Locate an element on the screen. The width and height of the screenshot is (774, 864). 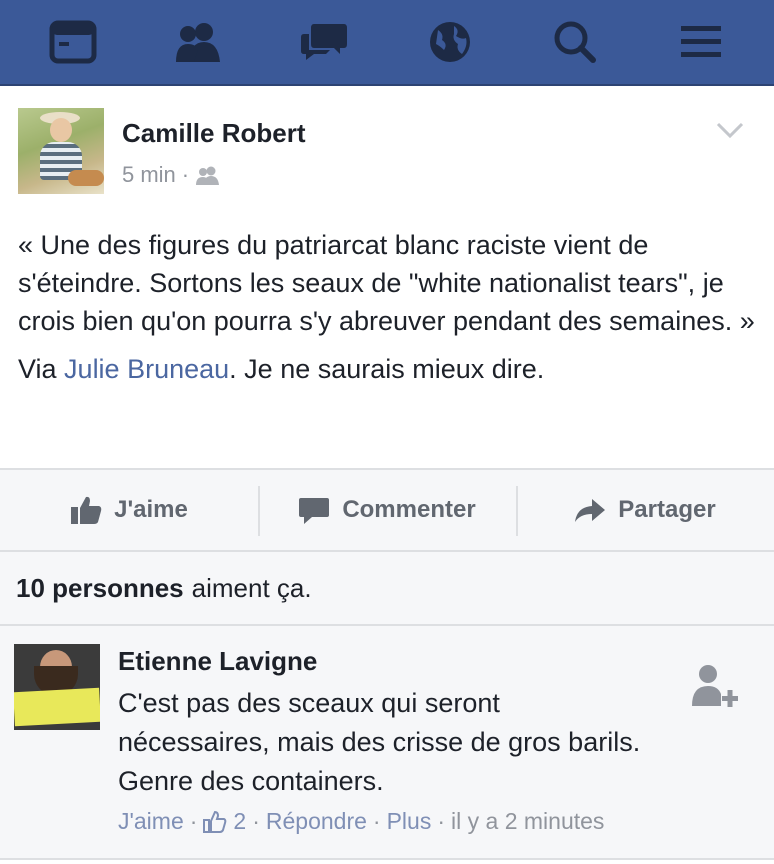
top-nav-bar is located at coordinates (387, 43).